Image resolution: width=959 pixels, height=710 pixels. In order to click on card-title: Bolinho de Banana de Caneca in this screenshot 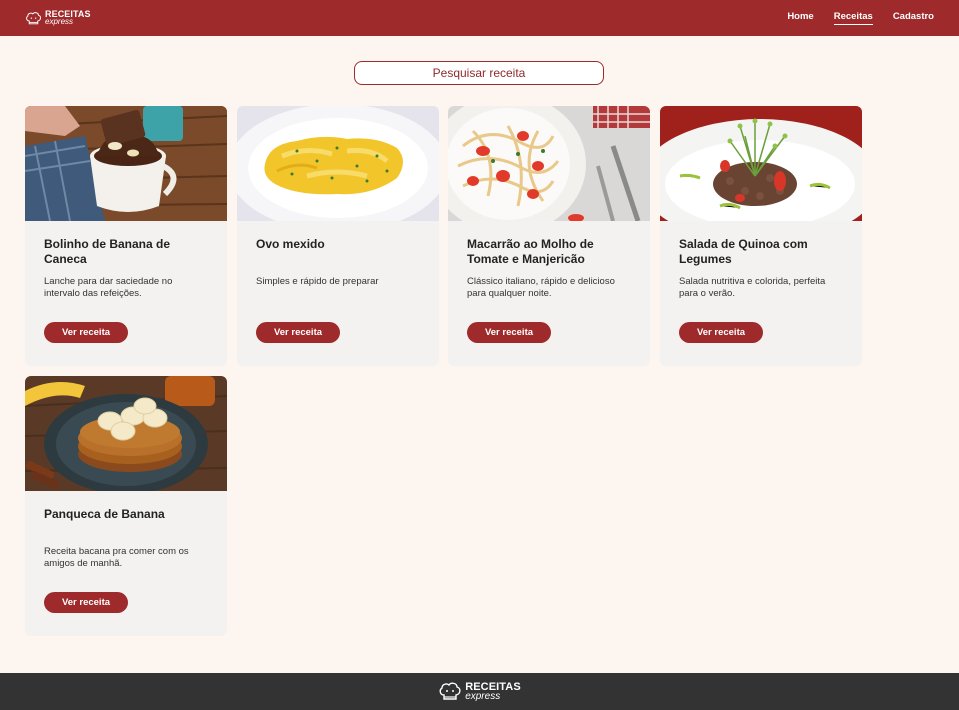, I will do `click(107, 251)`.